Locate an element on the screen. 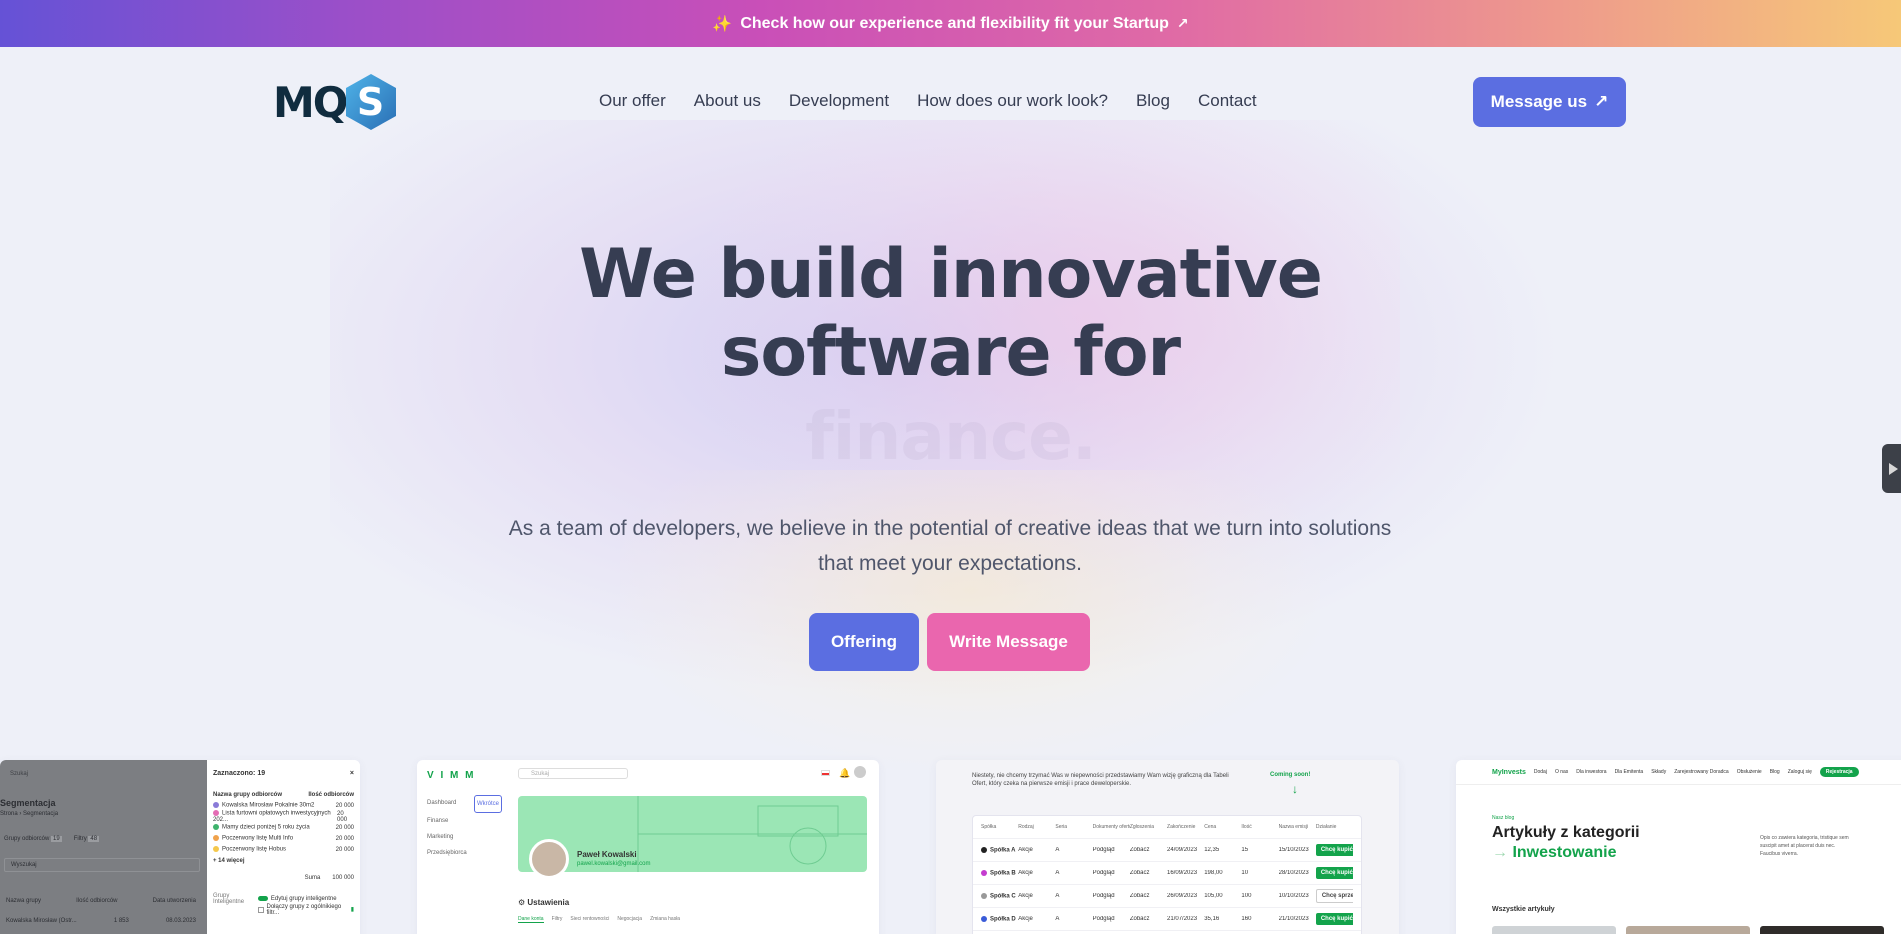 Image resolution: width=1901 pixels, height=934 pixels. segment-tabs: Grupy odbiorców 19 Filtry 48 is located at coordinates (52, 839).